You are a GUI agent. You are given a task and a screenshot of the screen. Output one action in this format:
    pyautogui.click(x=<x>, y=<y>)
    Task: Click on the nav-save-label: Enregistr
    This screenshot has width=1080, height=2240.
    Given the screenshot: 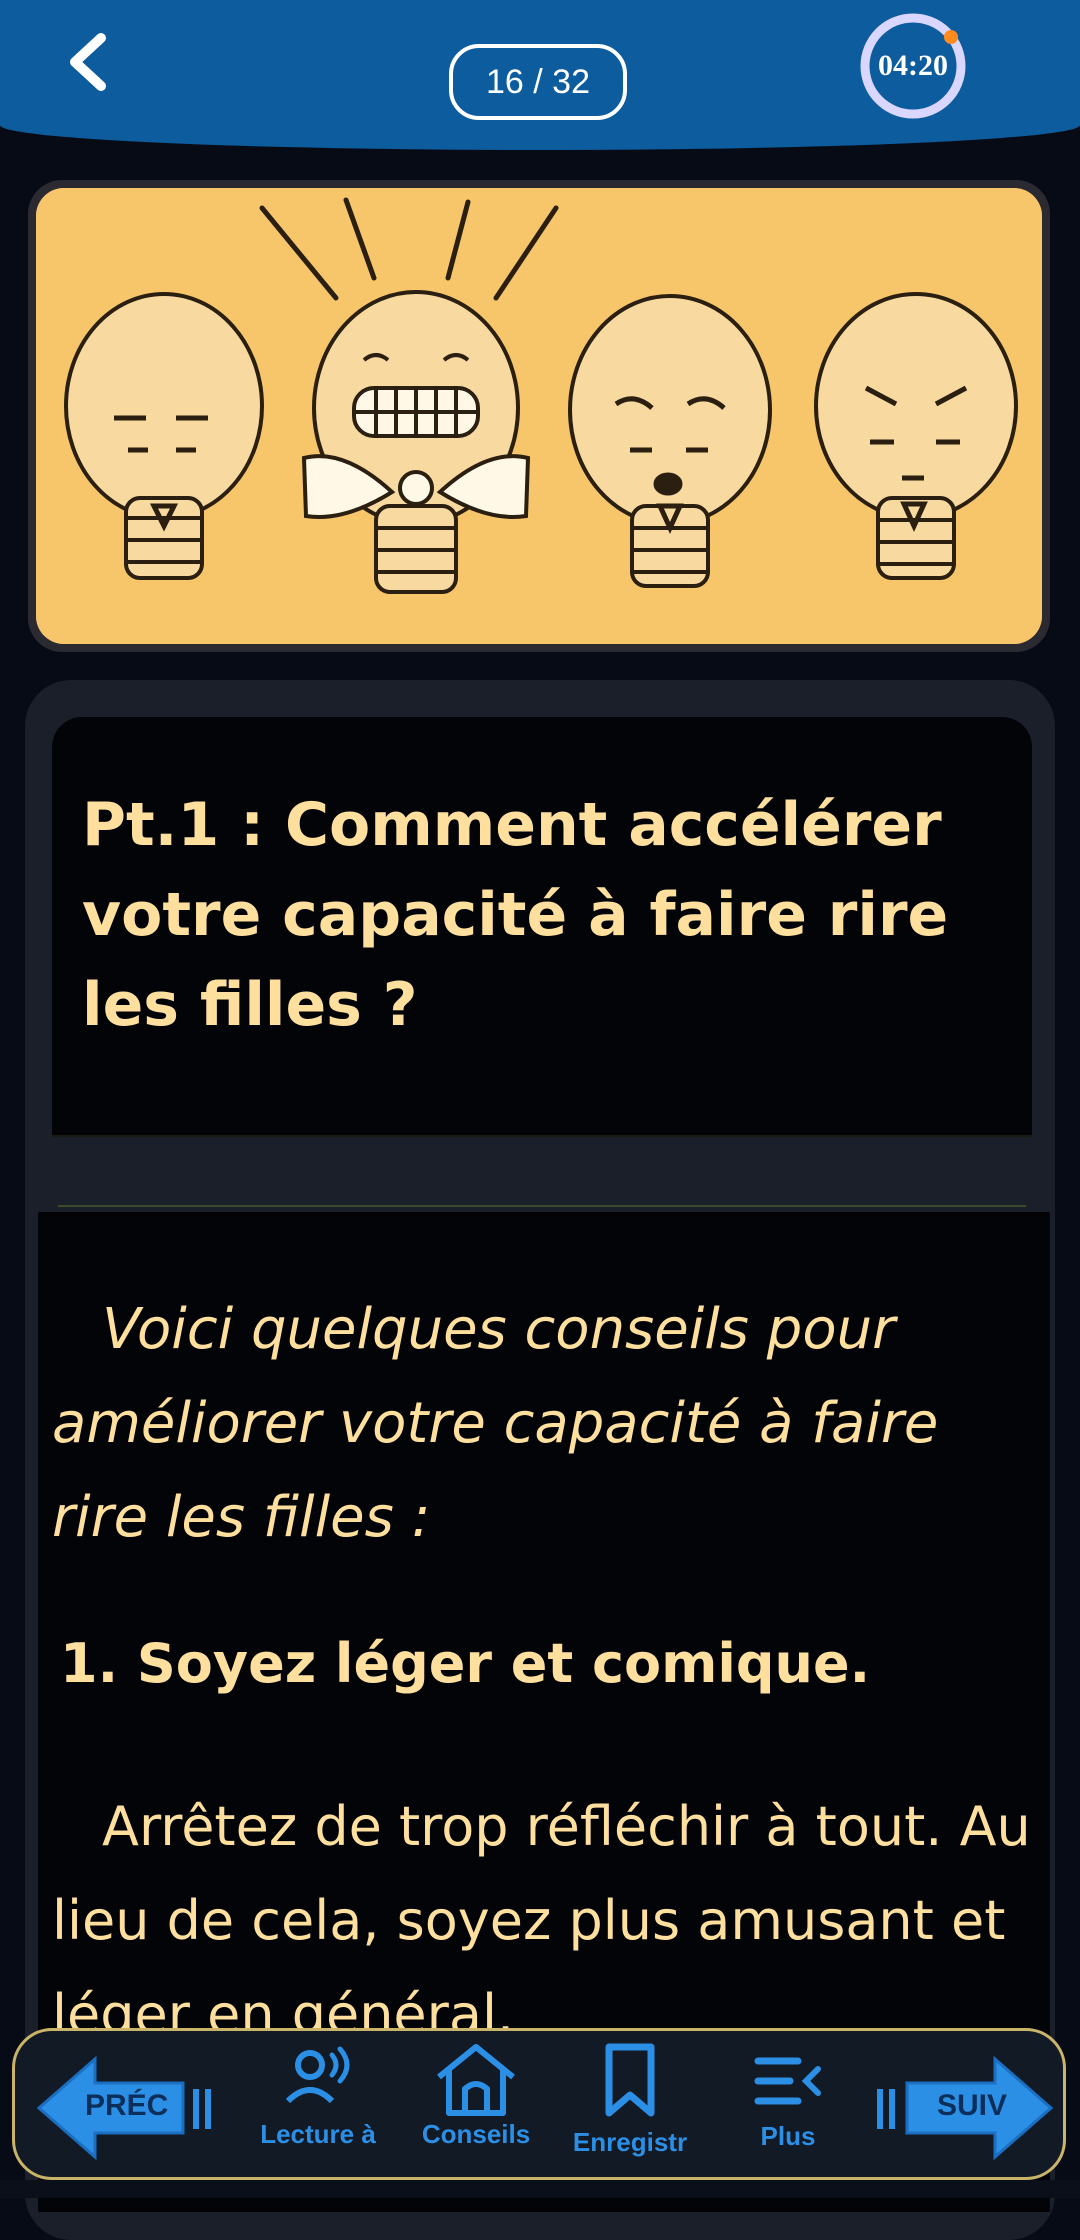 What is the action you would take?
    pyautogui.click(x=630, y=2142)
    